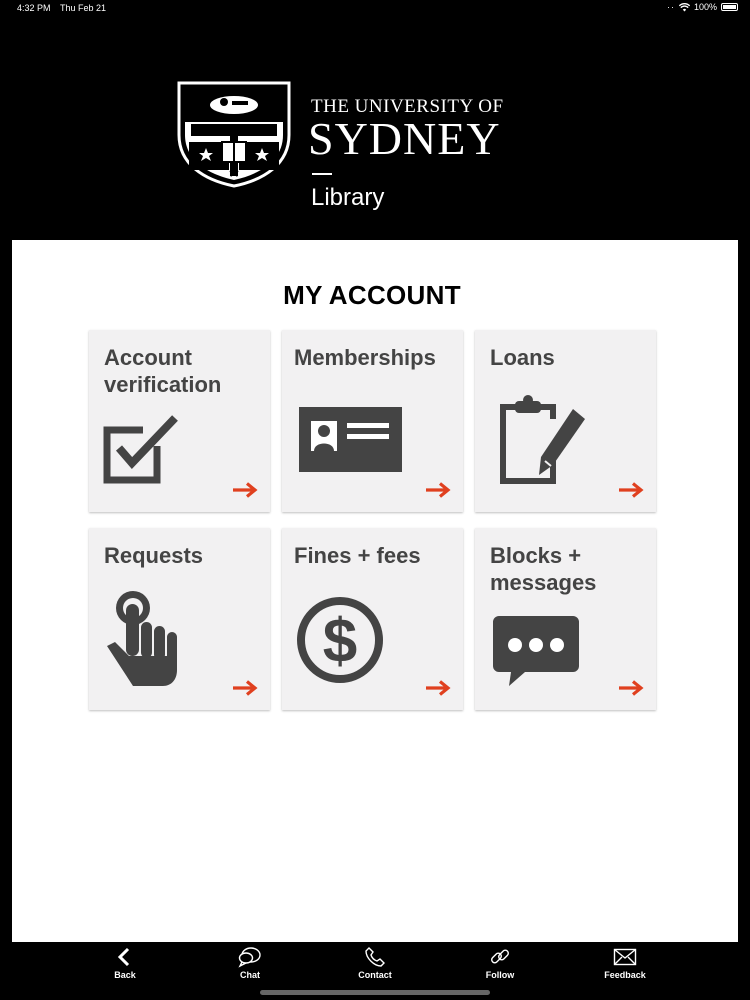 This screenshot has width=750, height=1000. Describe the element at coordinates (522, 357) in the screenshot. I see `tile-label: Loans` at that location.